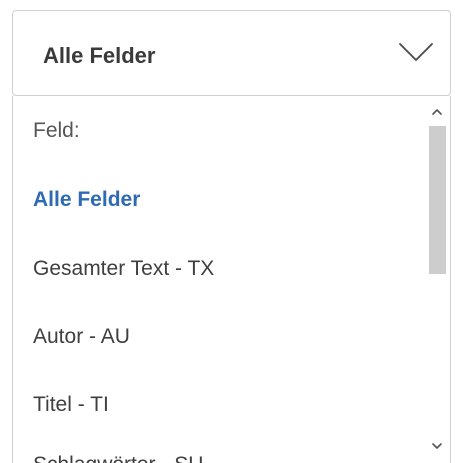 Image resolution: width=455 pixels, height=463 pixels. What do you see at coordinates (71, 405) in the screenshot?
I see `option-titel: Titel - TI` at bounding box center [71, 405].